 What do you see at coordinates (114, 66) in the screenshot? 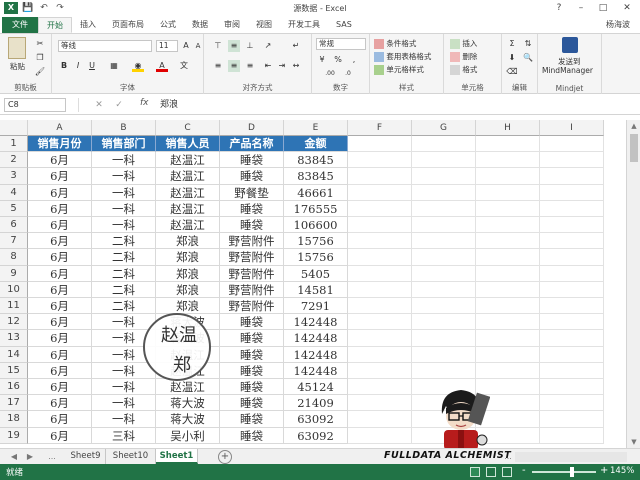
I see `borders-icon: ▦` at bounding box center [114, 66].